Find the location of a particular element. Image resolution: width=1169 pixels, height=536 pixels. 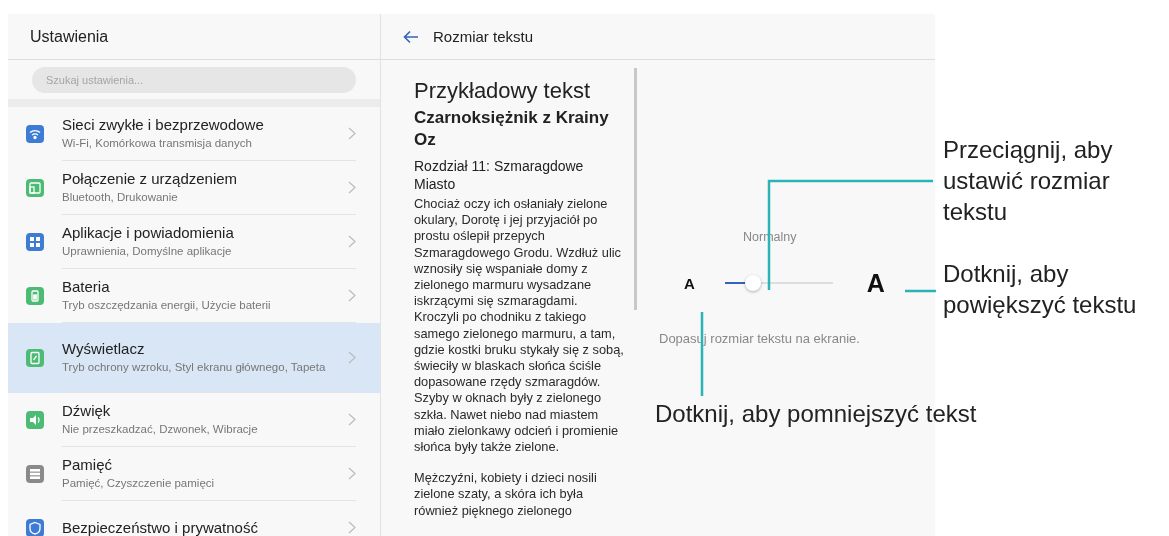

item-subtitle: Uprawnienia, Domyślne aplikacje is located at coordinates (147, 251).